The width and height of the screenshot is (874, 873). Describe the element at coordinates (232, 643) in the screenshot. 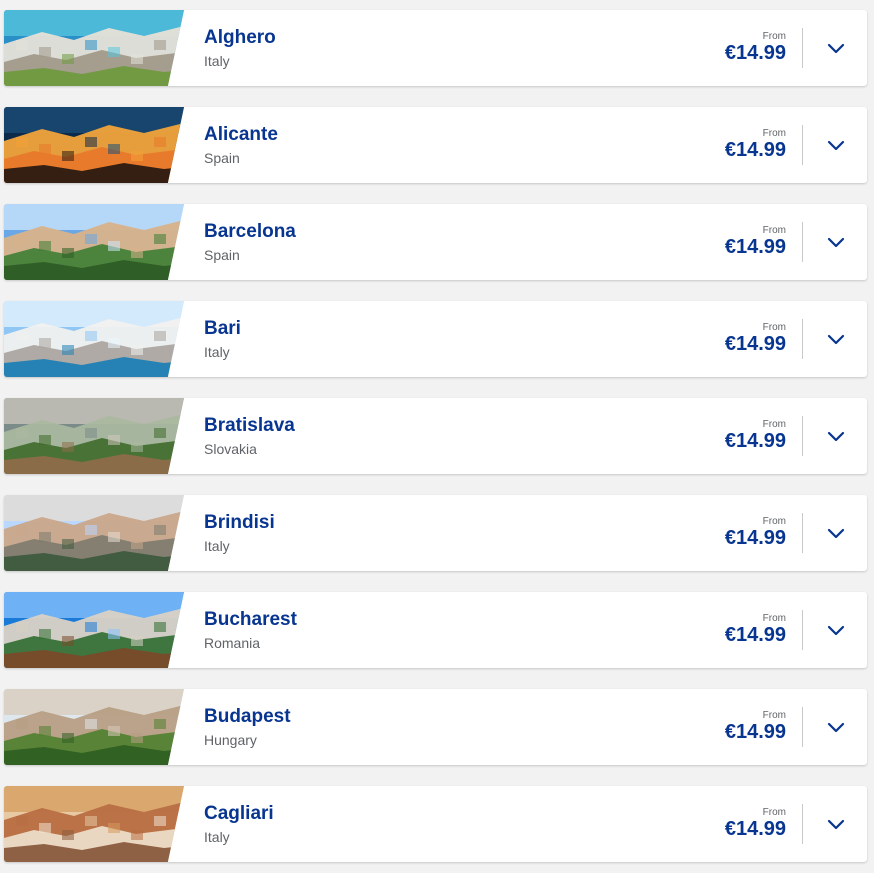

I see `destination-country: Romania` at that location.